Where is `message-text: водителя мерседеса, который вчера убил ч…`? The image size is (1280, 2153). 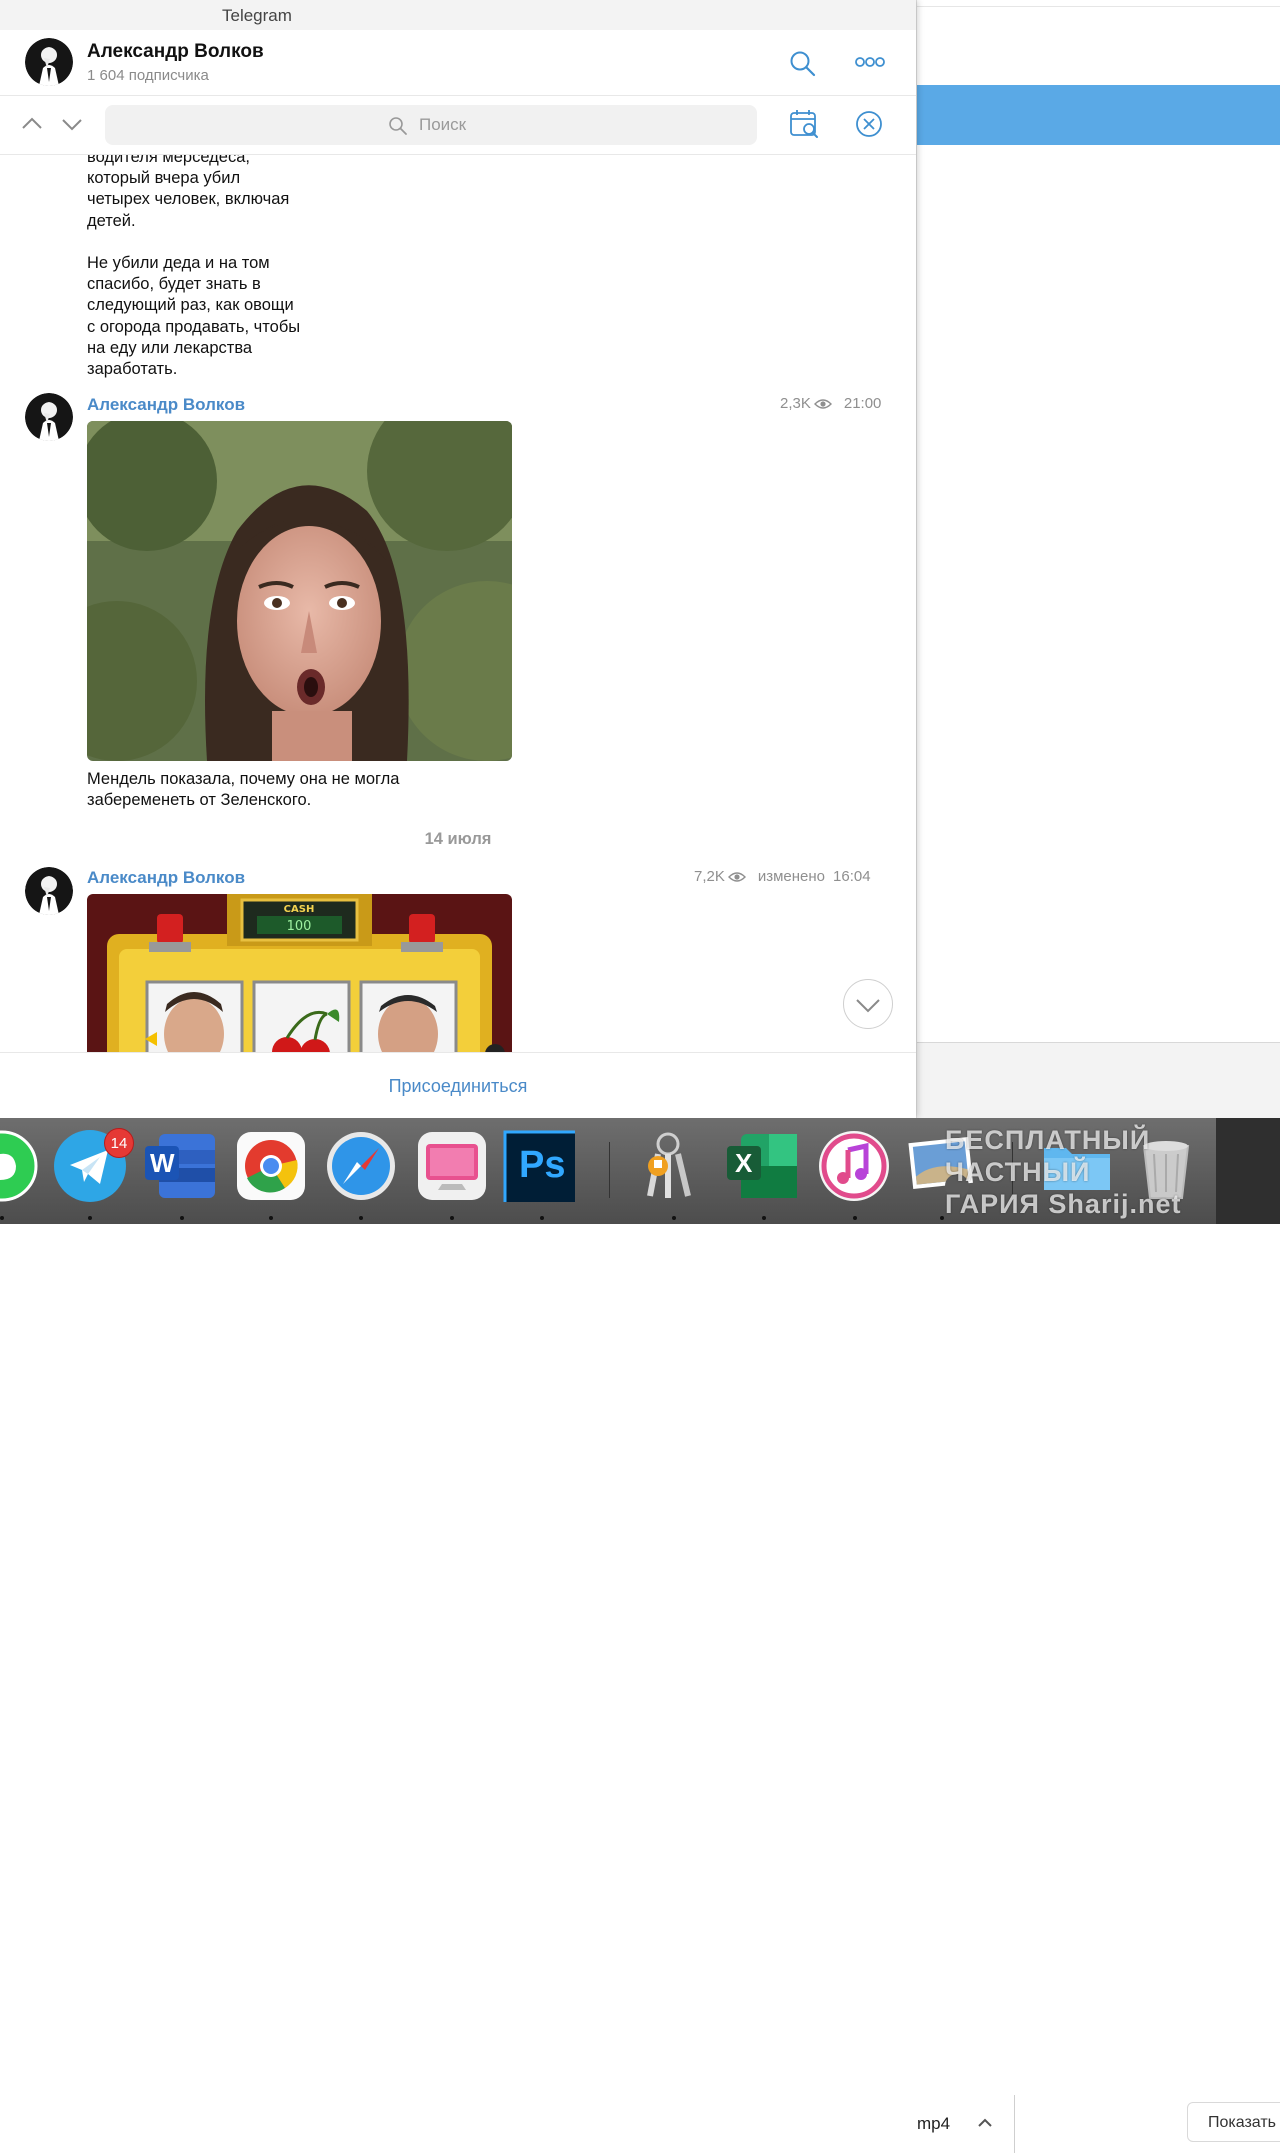
message-text: водителя мерседеса, который вчера убил ч… is located at coordinates (194, 267).